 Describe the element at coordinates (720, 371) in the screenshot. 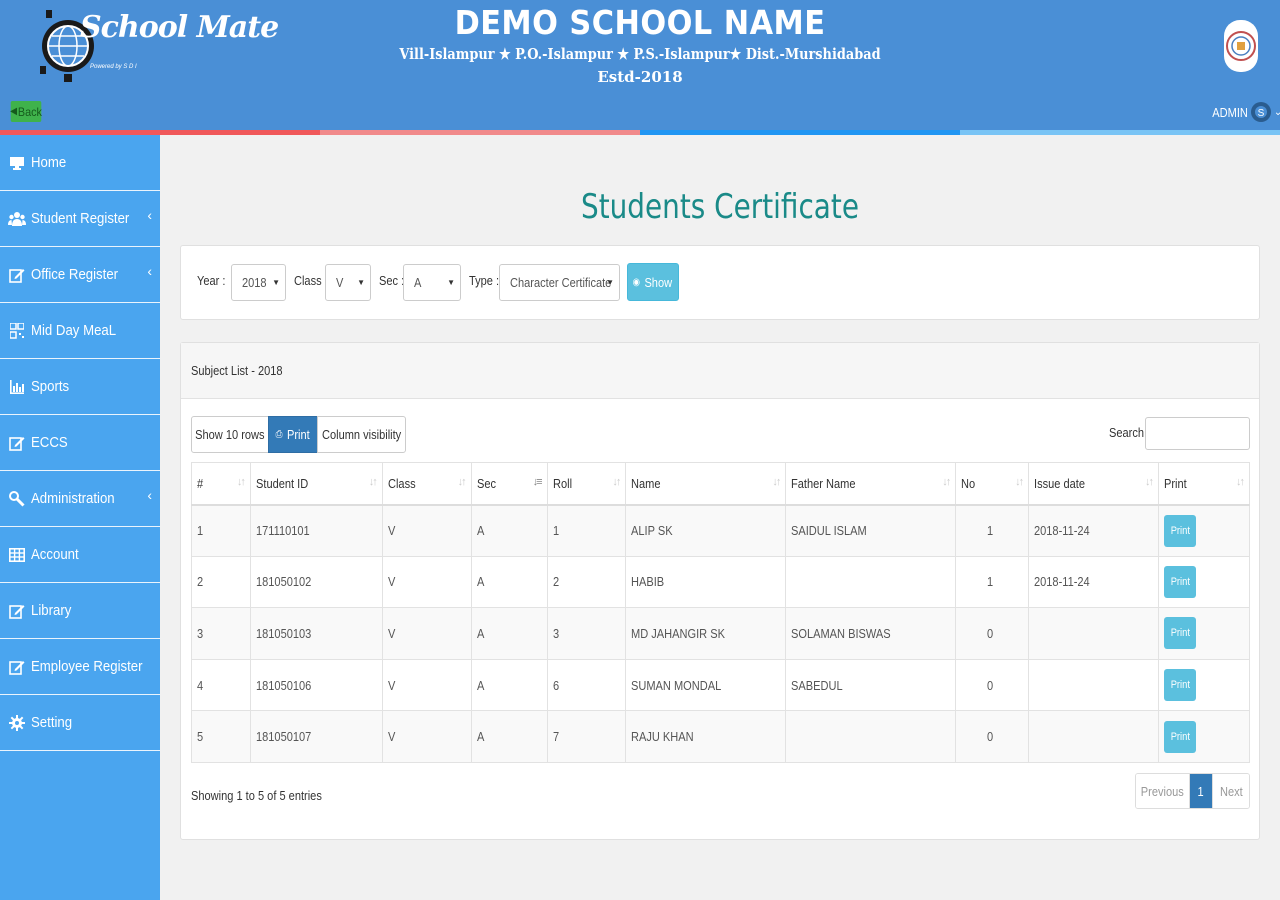

I see `panel-heading: Subject List - 2018` at that location.